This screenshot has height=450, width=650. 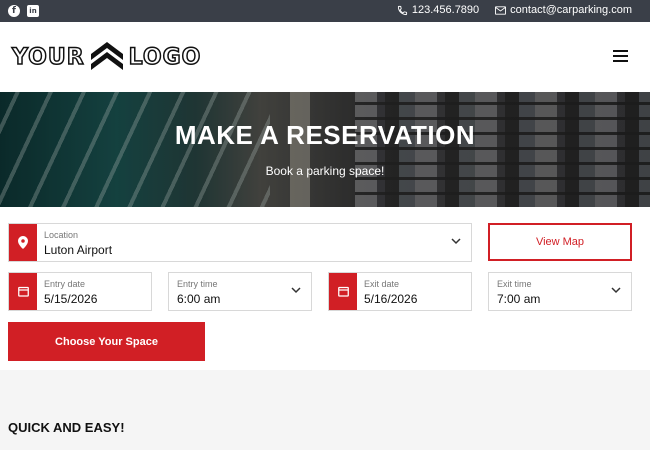 What do you see at coordinates (23, 242) in the screenshot?
I see `map-pin-icon` at bounding box center [23, 242].